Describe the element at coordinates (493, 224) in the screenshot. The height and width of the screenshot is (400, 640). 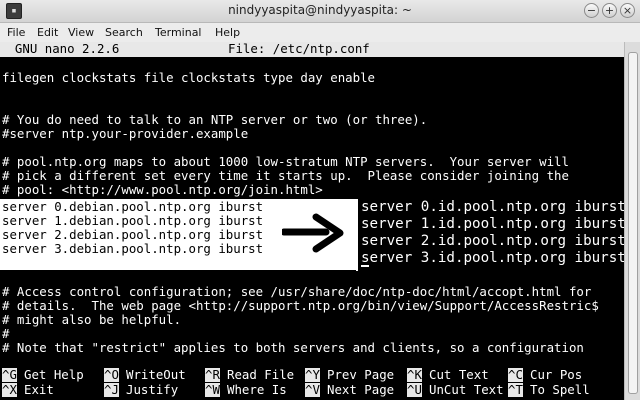
I see `server-line-replacement: server 1.id.pool.ntp.org iburst` at that location.